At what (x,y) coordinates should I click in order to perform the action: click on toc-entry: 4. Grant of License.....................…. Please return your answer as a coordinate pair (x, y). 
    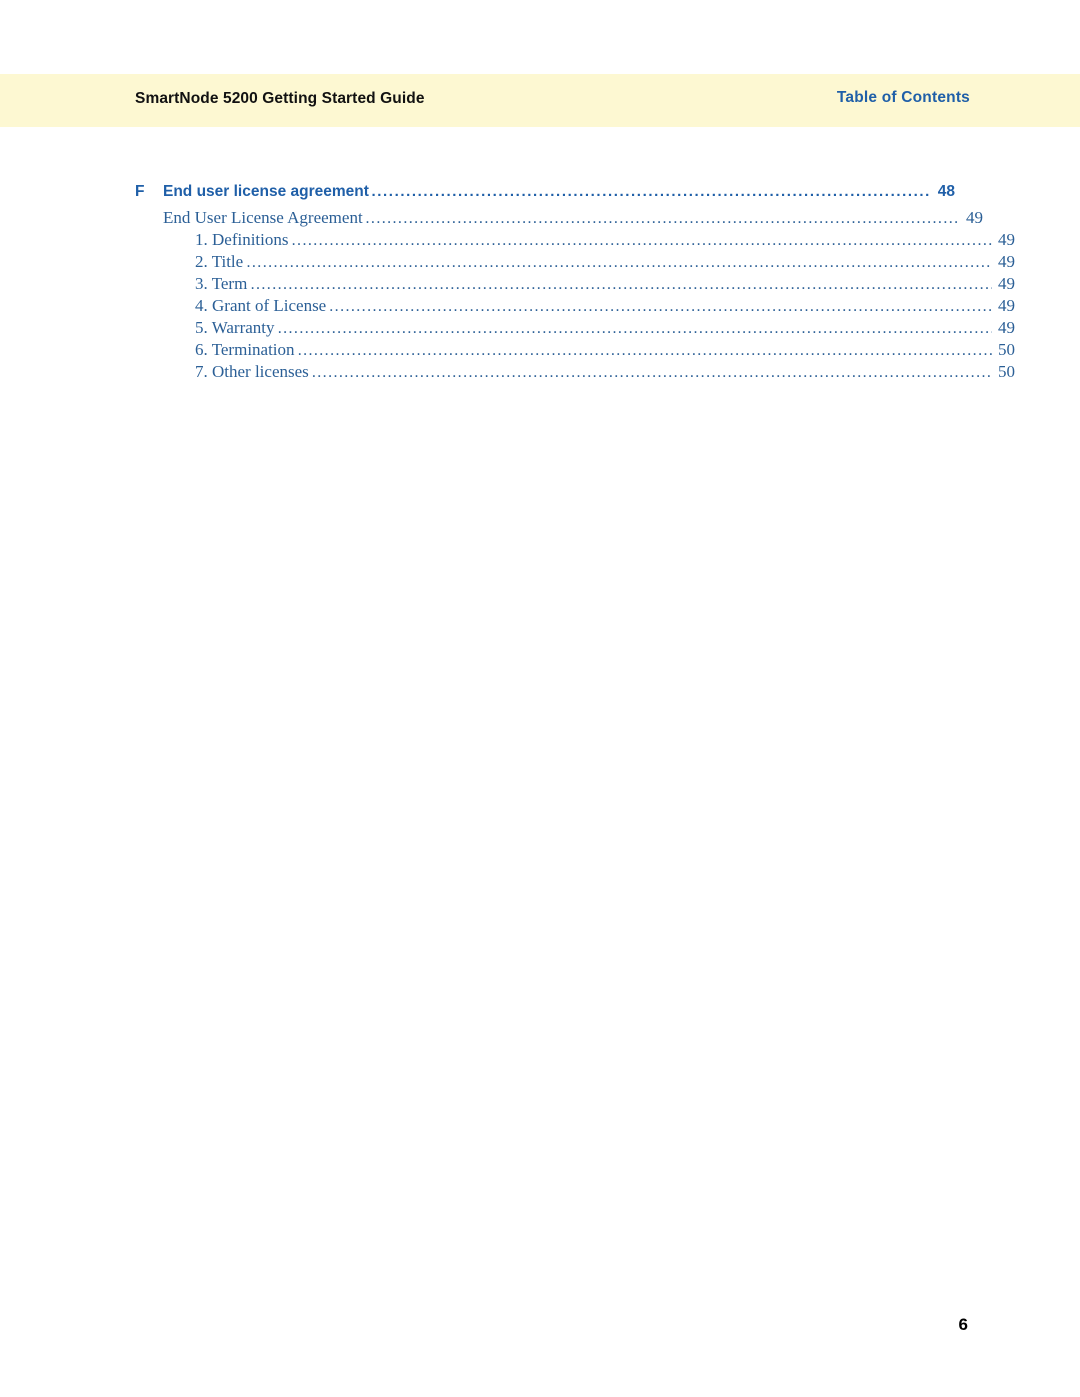
    Looking at the image, I should click on (575, 306).